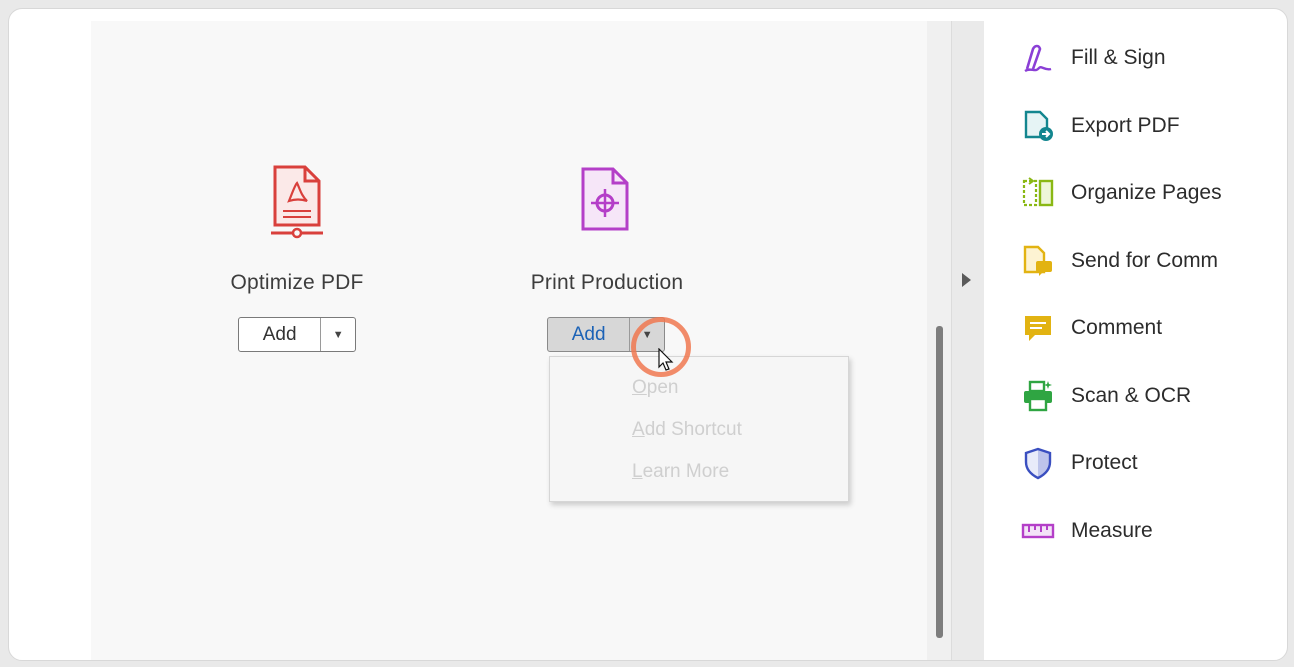 This screenshot has height=667, width=1294. I want to click on tool-name: Optimize PDF, so click(297, 282).